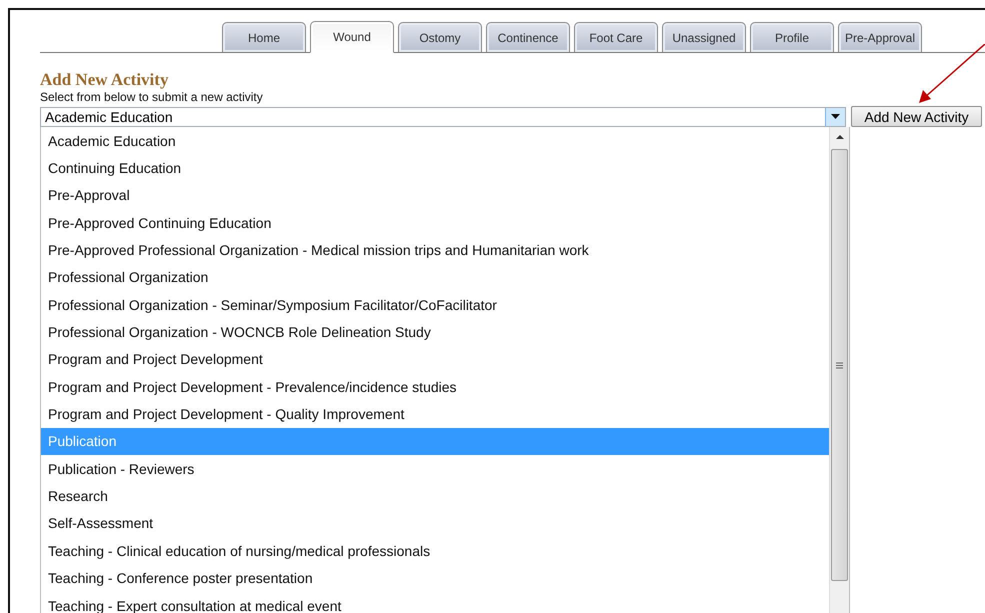  Describe the element at coordinates (443, 116) in the screenshot. I see `activity-select: Academic Education` at that location.